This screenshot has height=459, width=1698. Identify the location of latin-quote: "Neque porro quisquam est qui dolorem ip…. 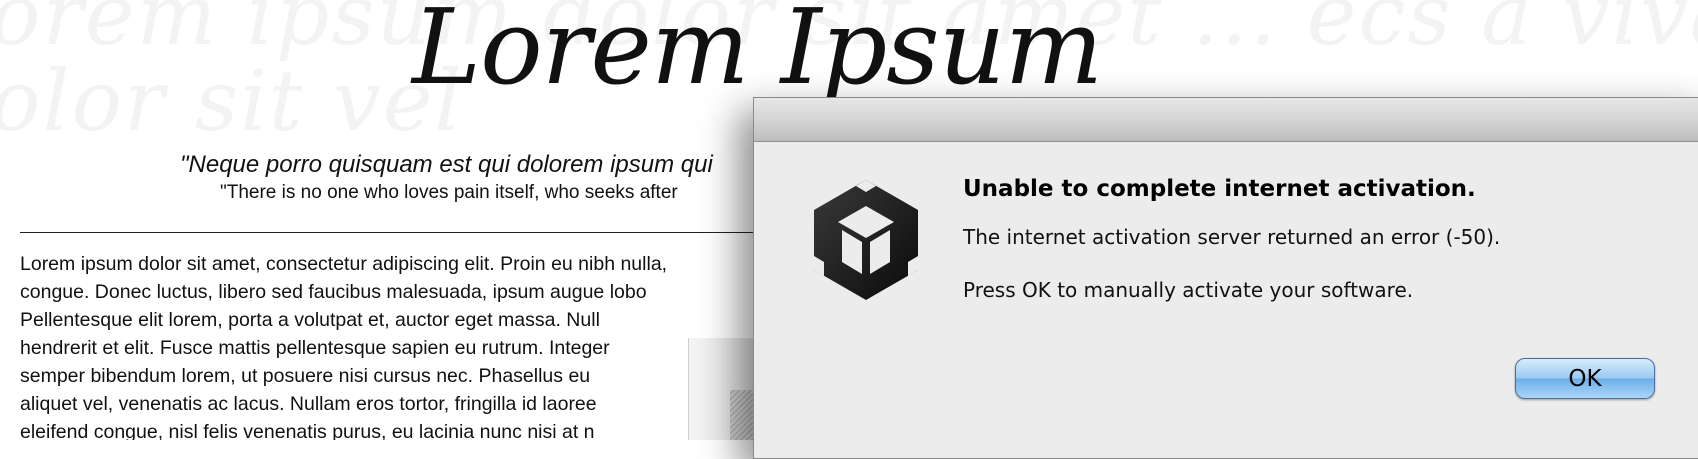
(446, 164).